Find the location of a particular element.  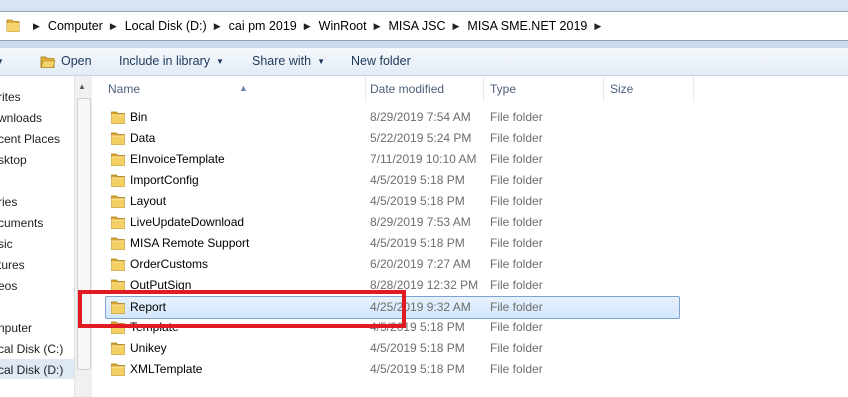

open-folder-icon is located at coordinates (48, 62).